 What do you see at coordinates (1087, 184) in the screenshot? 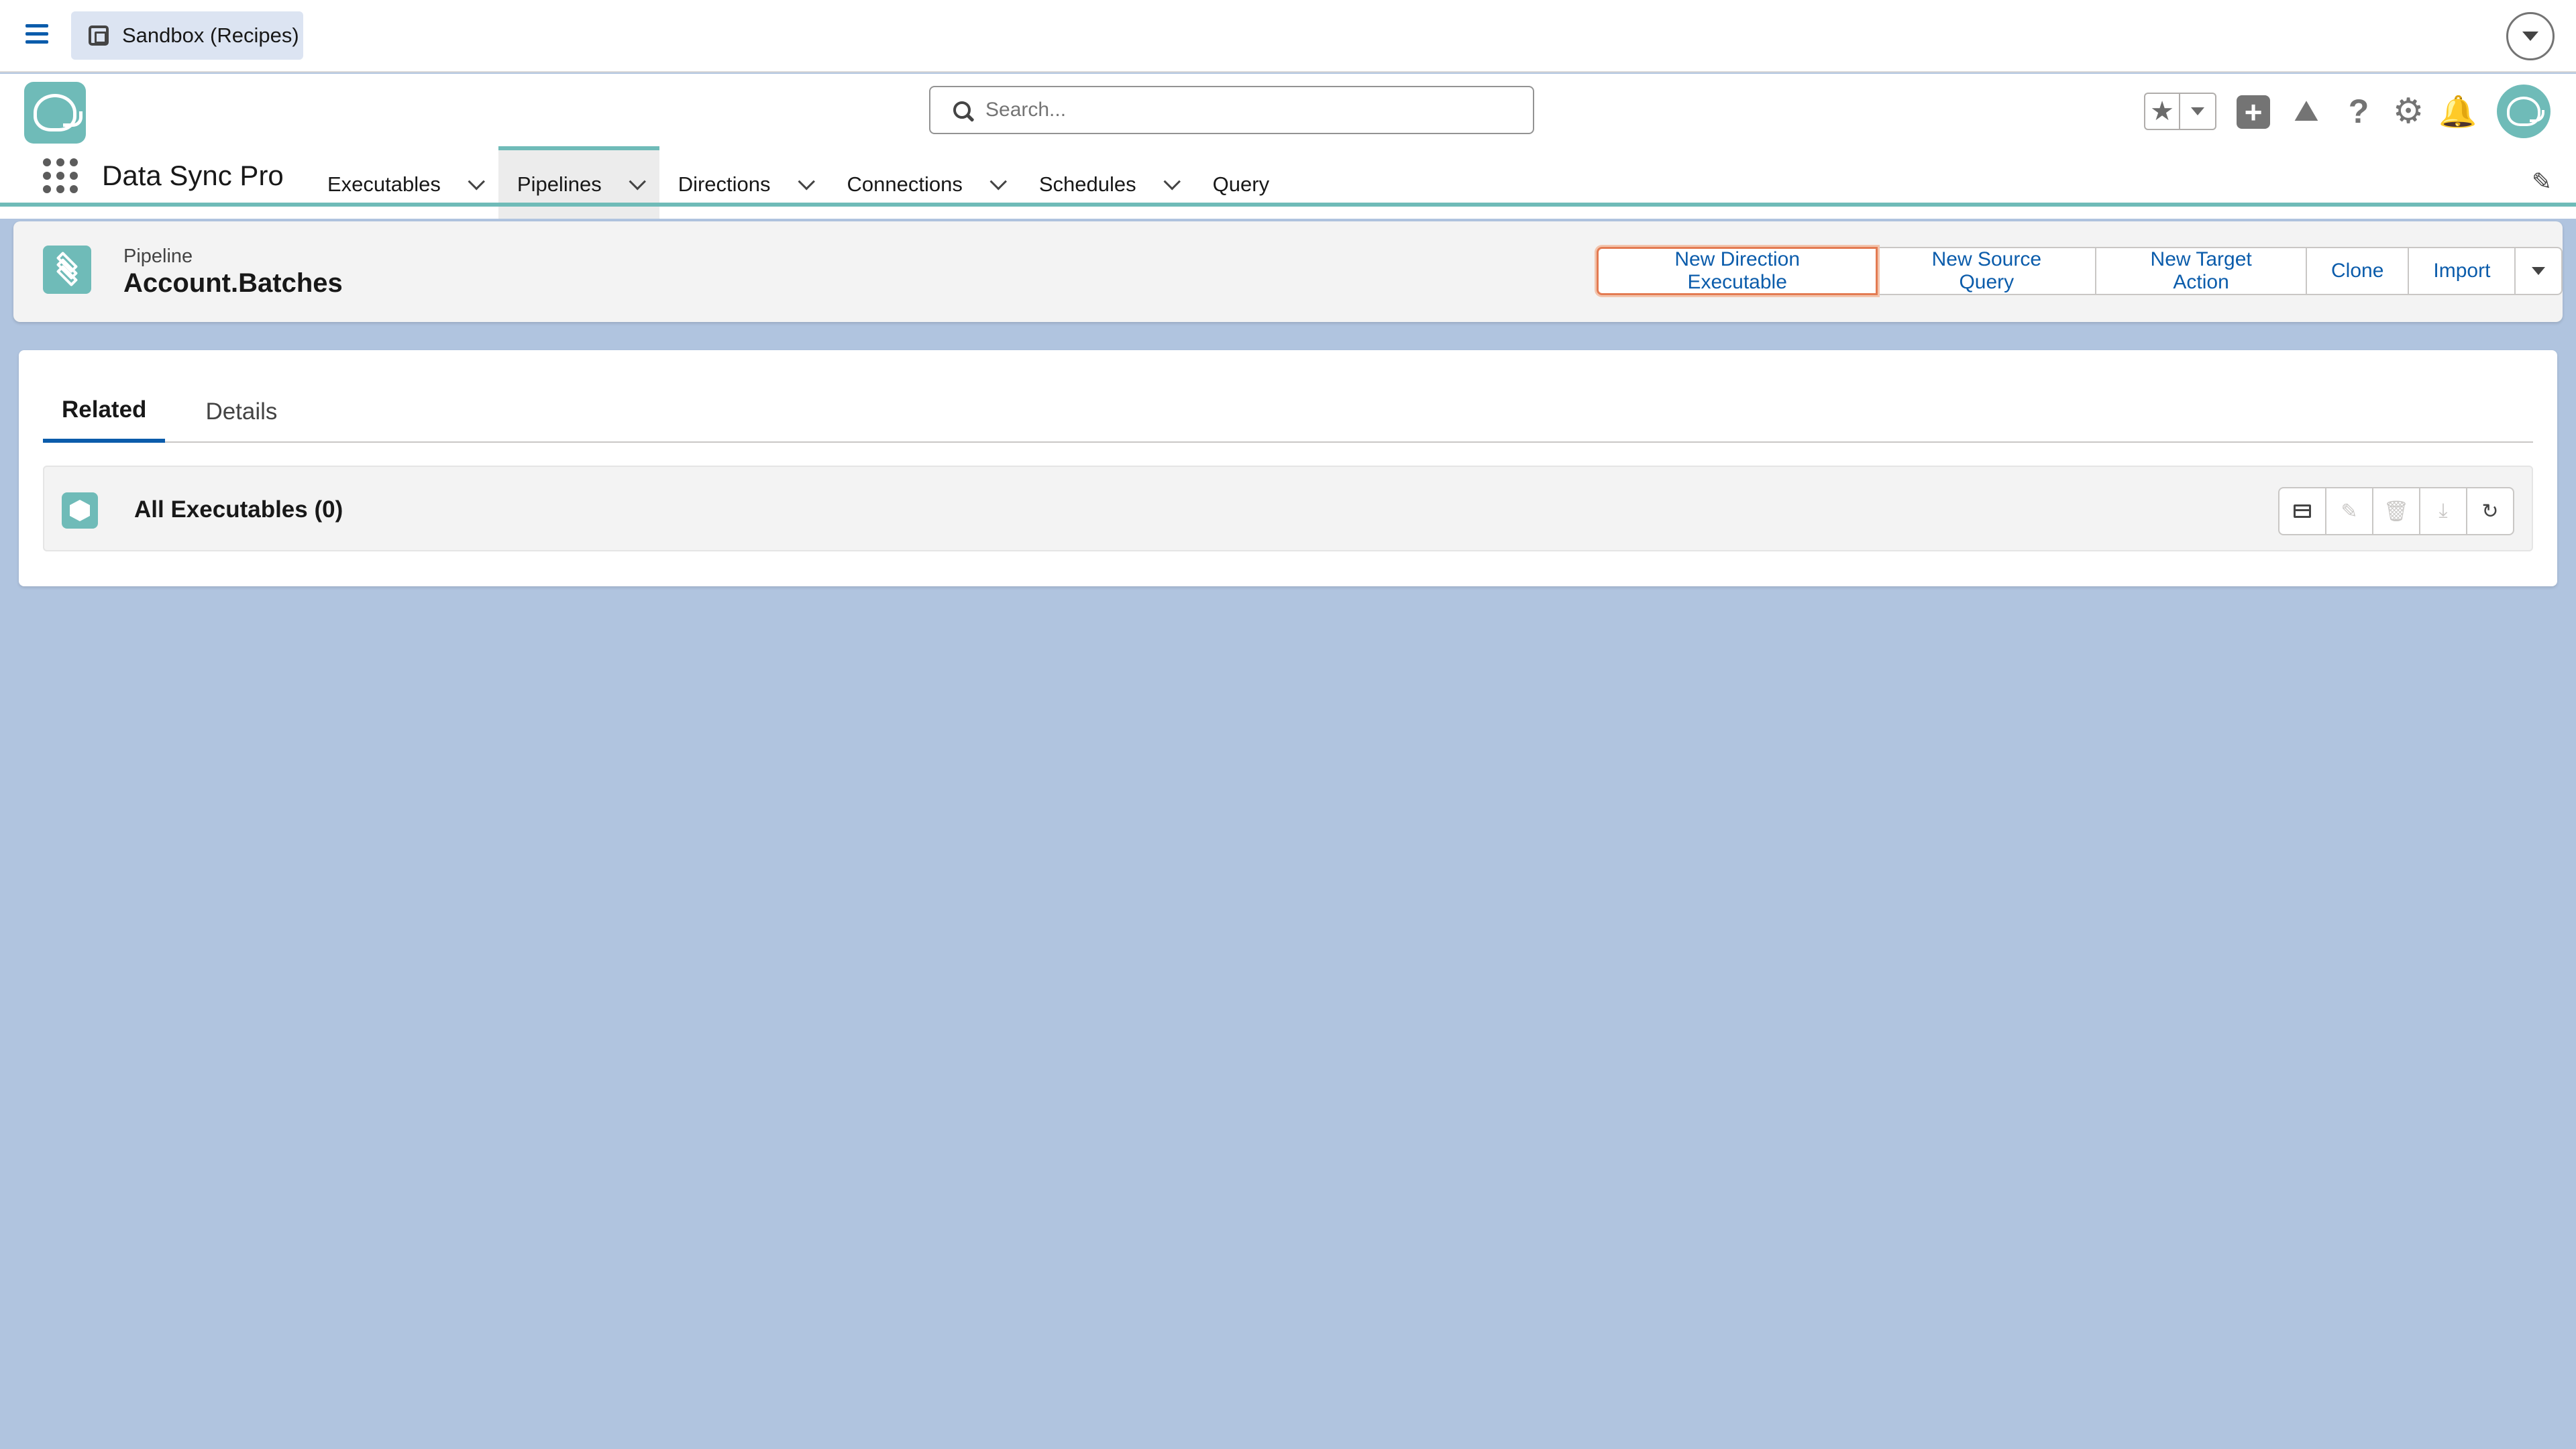
I see `nav-item-label: Schedules` at bounding box center [1087, 184].